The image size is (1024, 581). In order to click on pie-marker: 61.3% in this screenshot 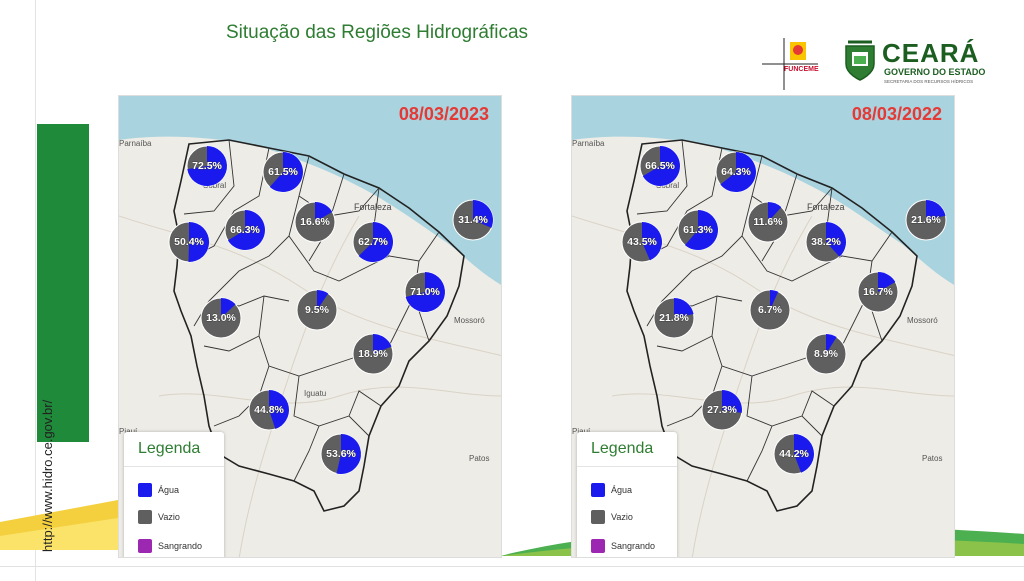, I will do `click(698, 230)`.